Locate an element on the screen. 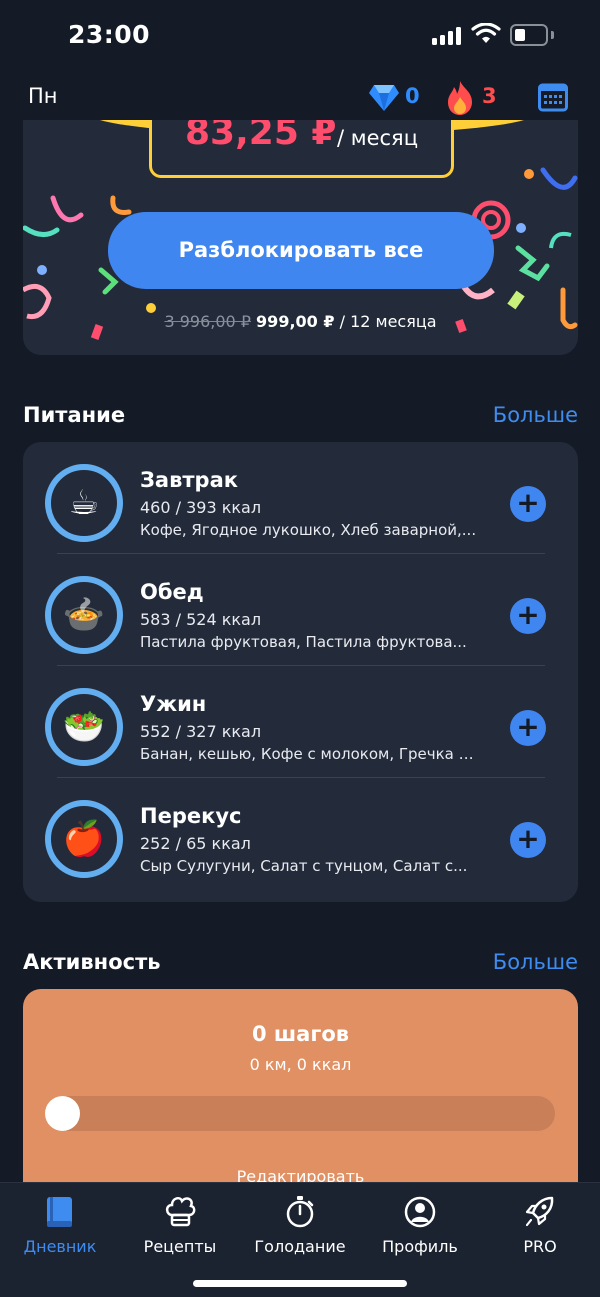 The width and height of the screenshot is (600, 1297). unlock-all-button: Разблокировать все is located at coordinates (301, 250).